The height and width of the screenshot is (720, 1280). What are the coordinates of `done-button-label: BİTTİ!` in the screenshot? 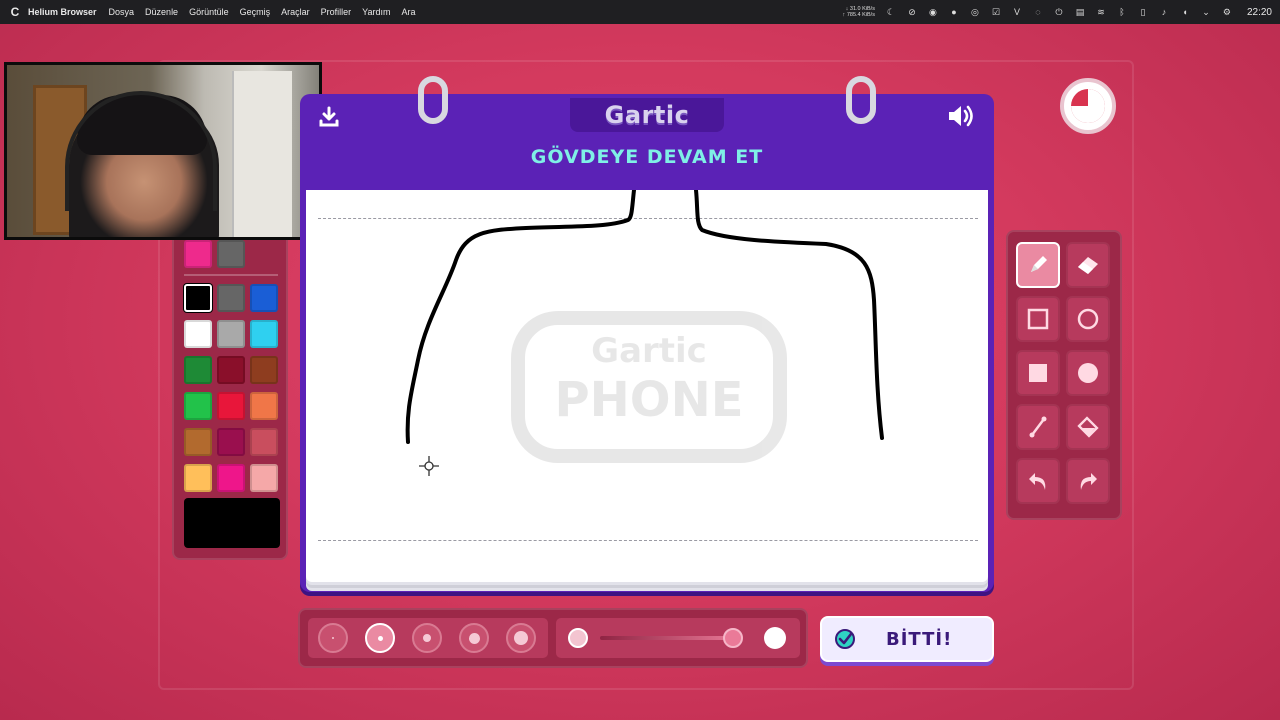 It's located at (919, 639).